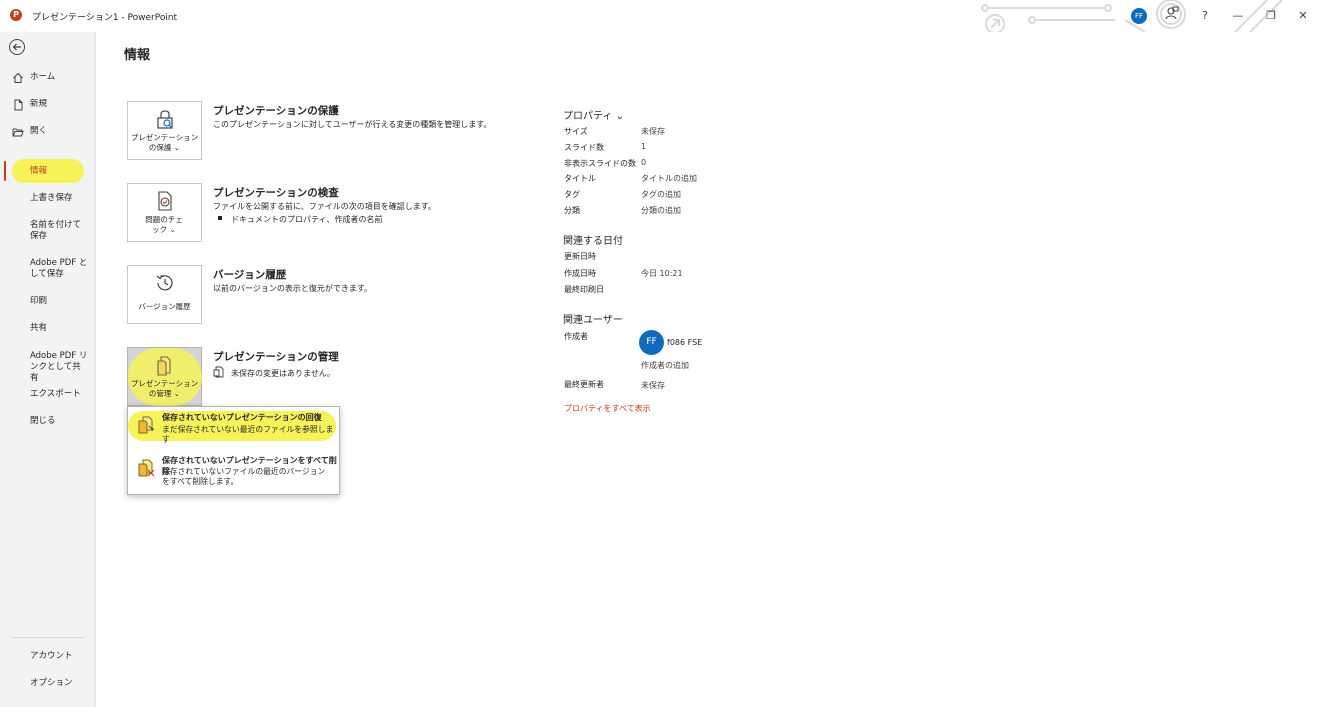 The width and height of the screenshot is (1320, 707). What do you see at coordinates (600, 163) in the screenshot?
I see `prop-key: 非表示スライドの数` at bounding box center [600, 163].